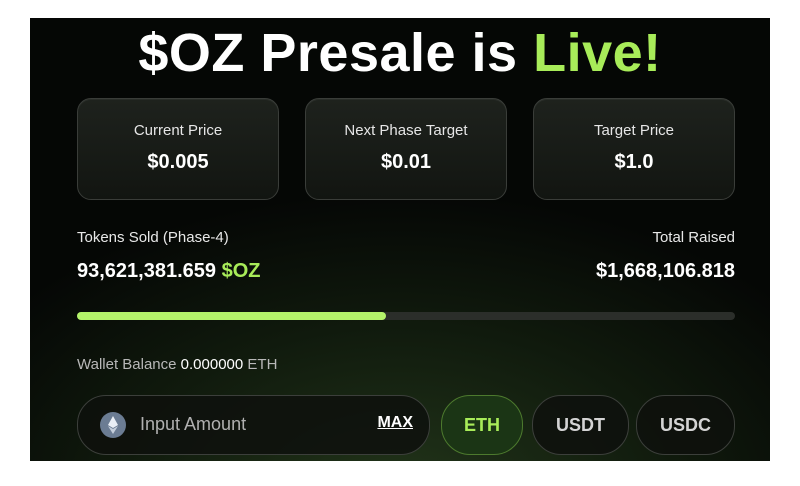 The width and height of the screenshot is (800, 486). Describe the element at coordinates (406, 162) in the screenshot. I see `next-phase-target-value: $0.01` at that location.